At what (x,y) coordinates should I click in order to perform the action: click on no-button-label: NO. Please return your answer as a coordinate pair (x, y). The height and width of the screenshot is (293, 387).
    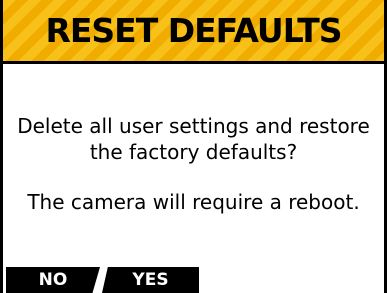
    Looking at the image, I should click on (53, 280).